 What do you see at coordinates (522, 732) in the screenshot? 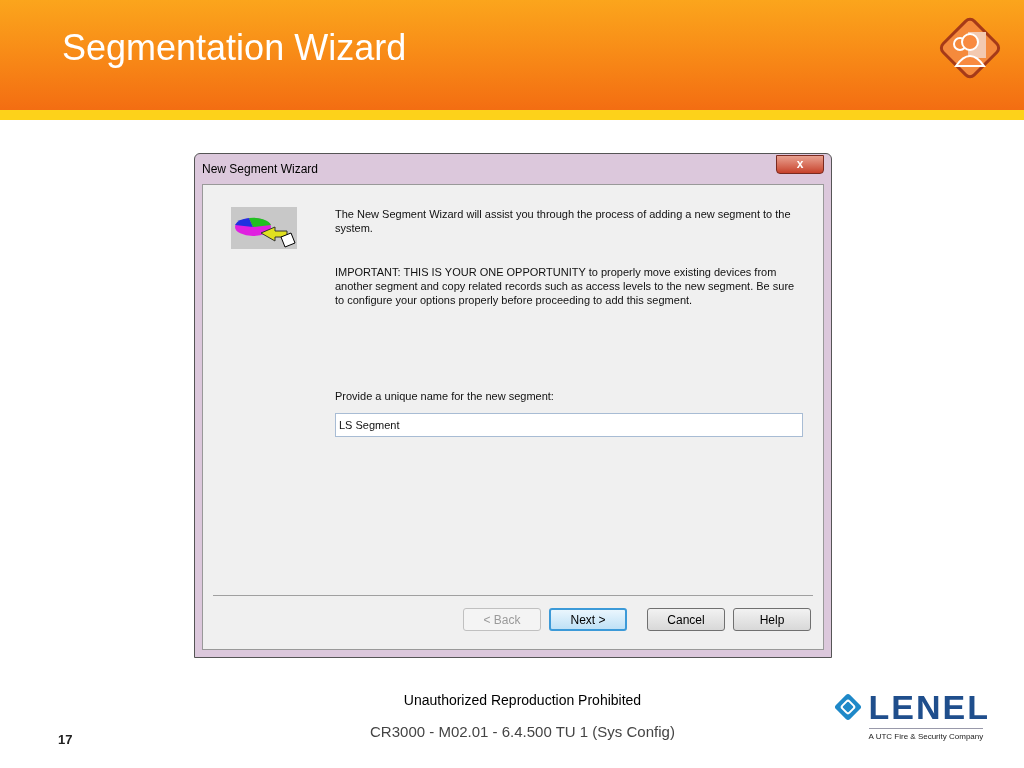
I see `course-code: CR3000 - M02.01 - 6.4.500 TU 1 (Sys Config)` at bounding box center [522, 732].